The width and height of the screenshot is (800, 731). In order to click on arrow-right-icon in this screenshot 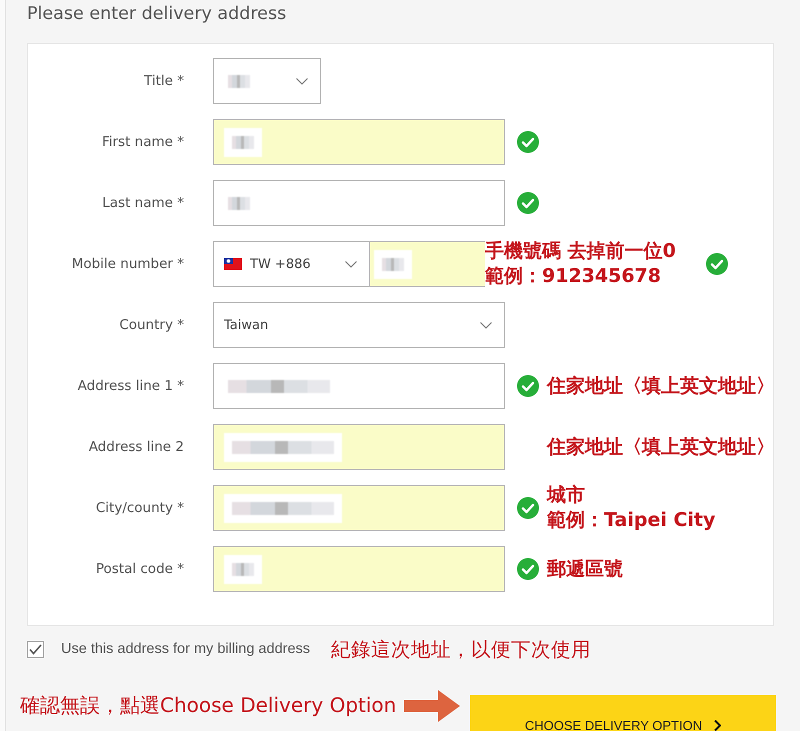, I will do `click(432, 706)`.